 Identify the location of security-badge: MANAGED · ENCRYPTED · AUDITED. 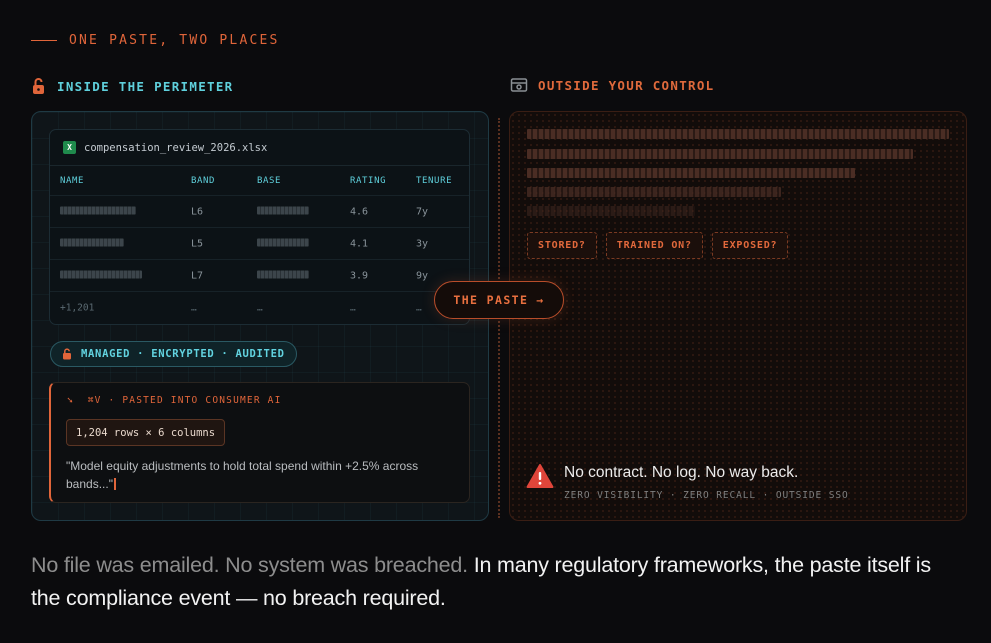
(173, 354).